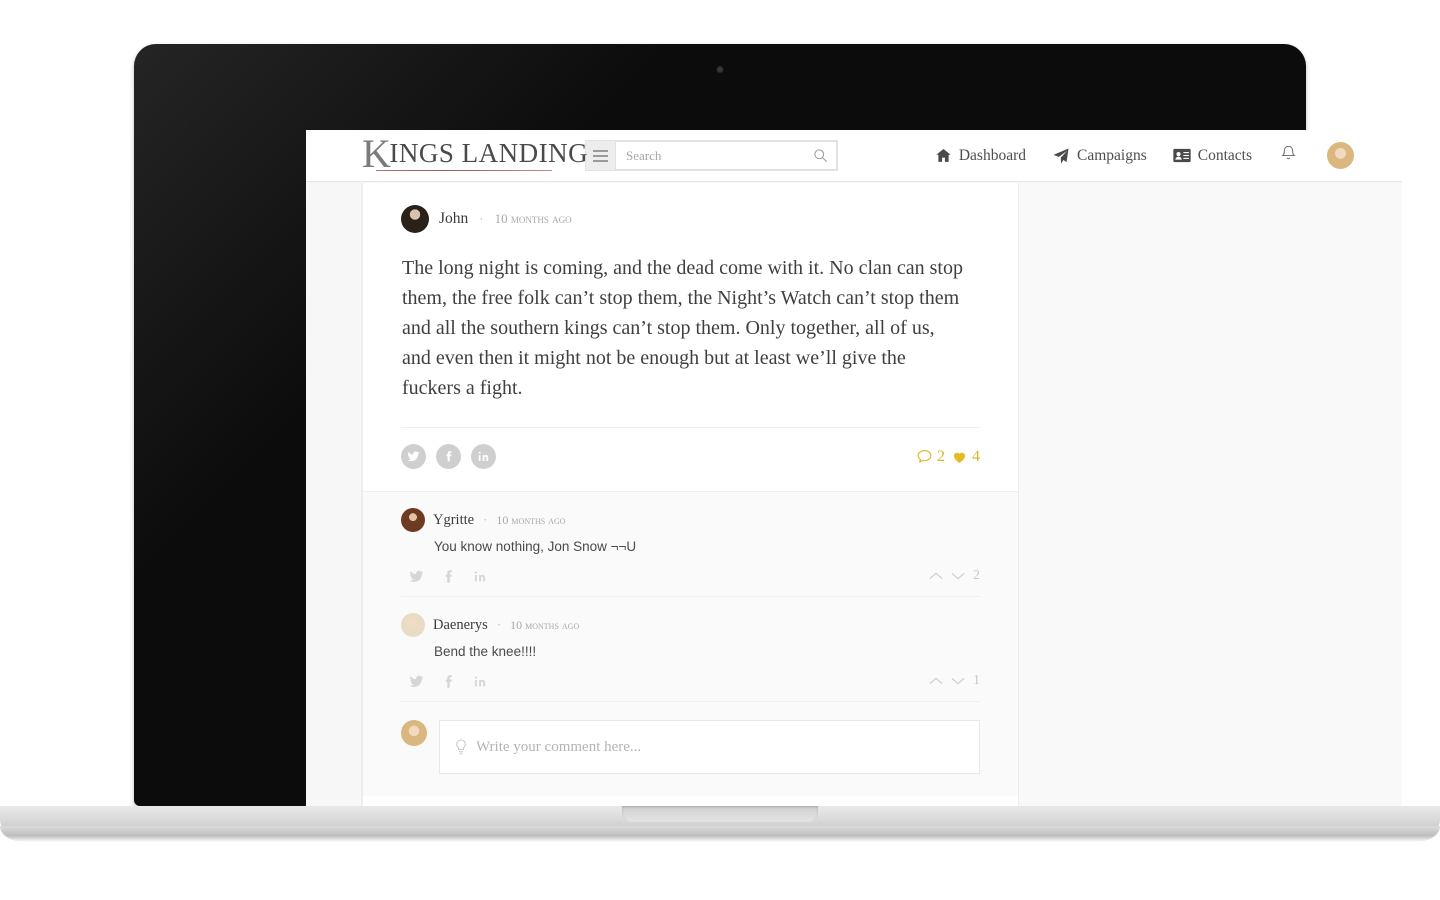  What do you see at coordinates (821, 156) in the screenshot?
I see `search-icon` at bounding box center [821, 156].